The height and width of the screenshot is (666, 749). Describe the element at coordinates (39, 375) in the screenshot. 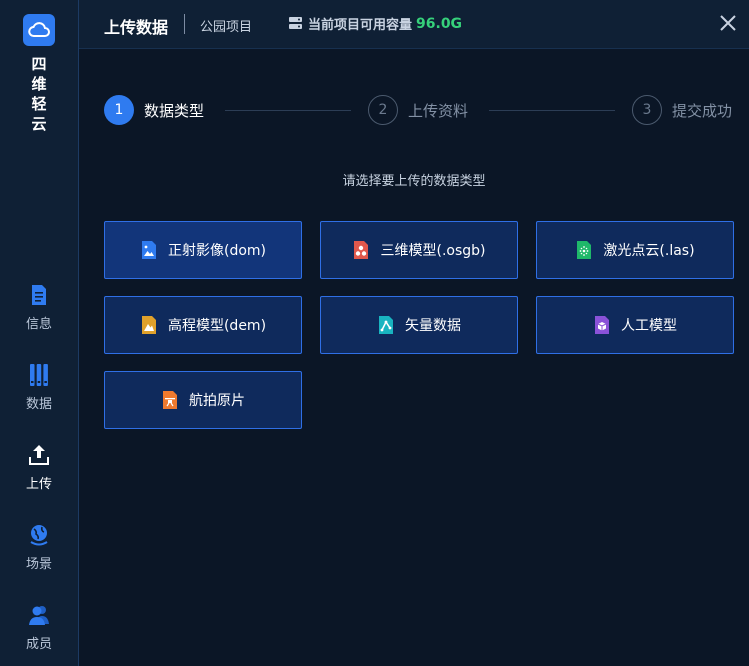

I see `data-columns-icon` at that location.